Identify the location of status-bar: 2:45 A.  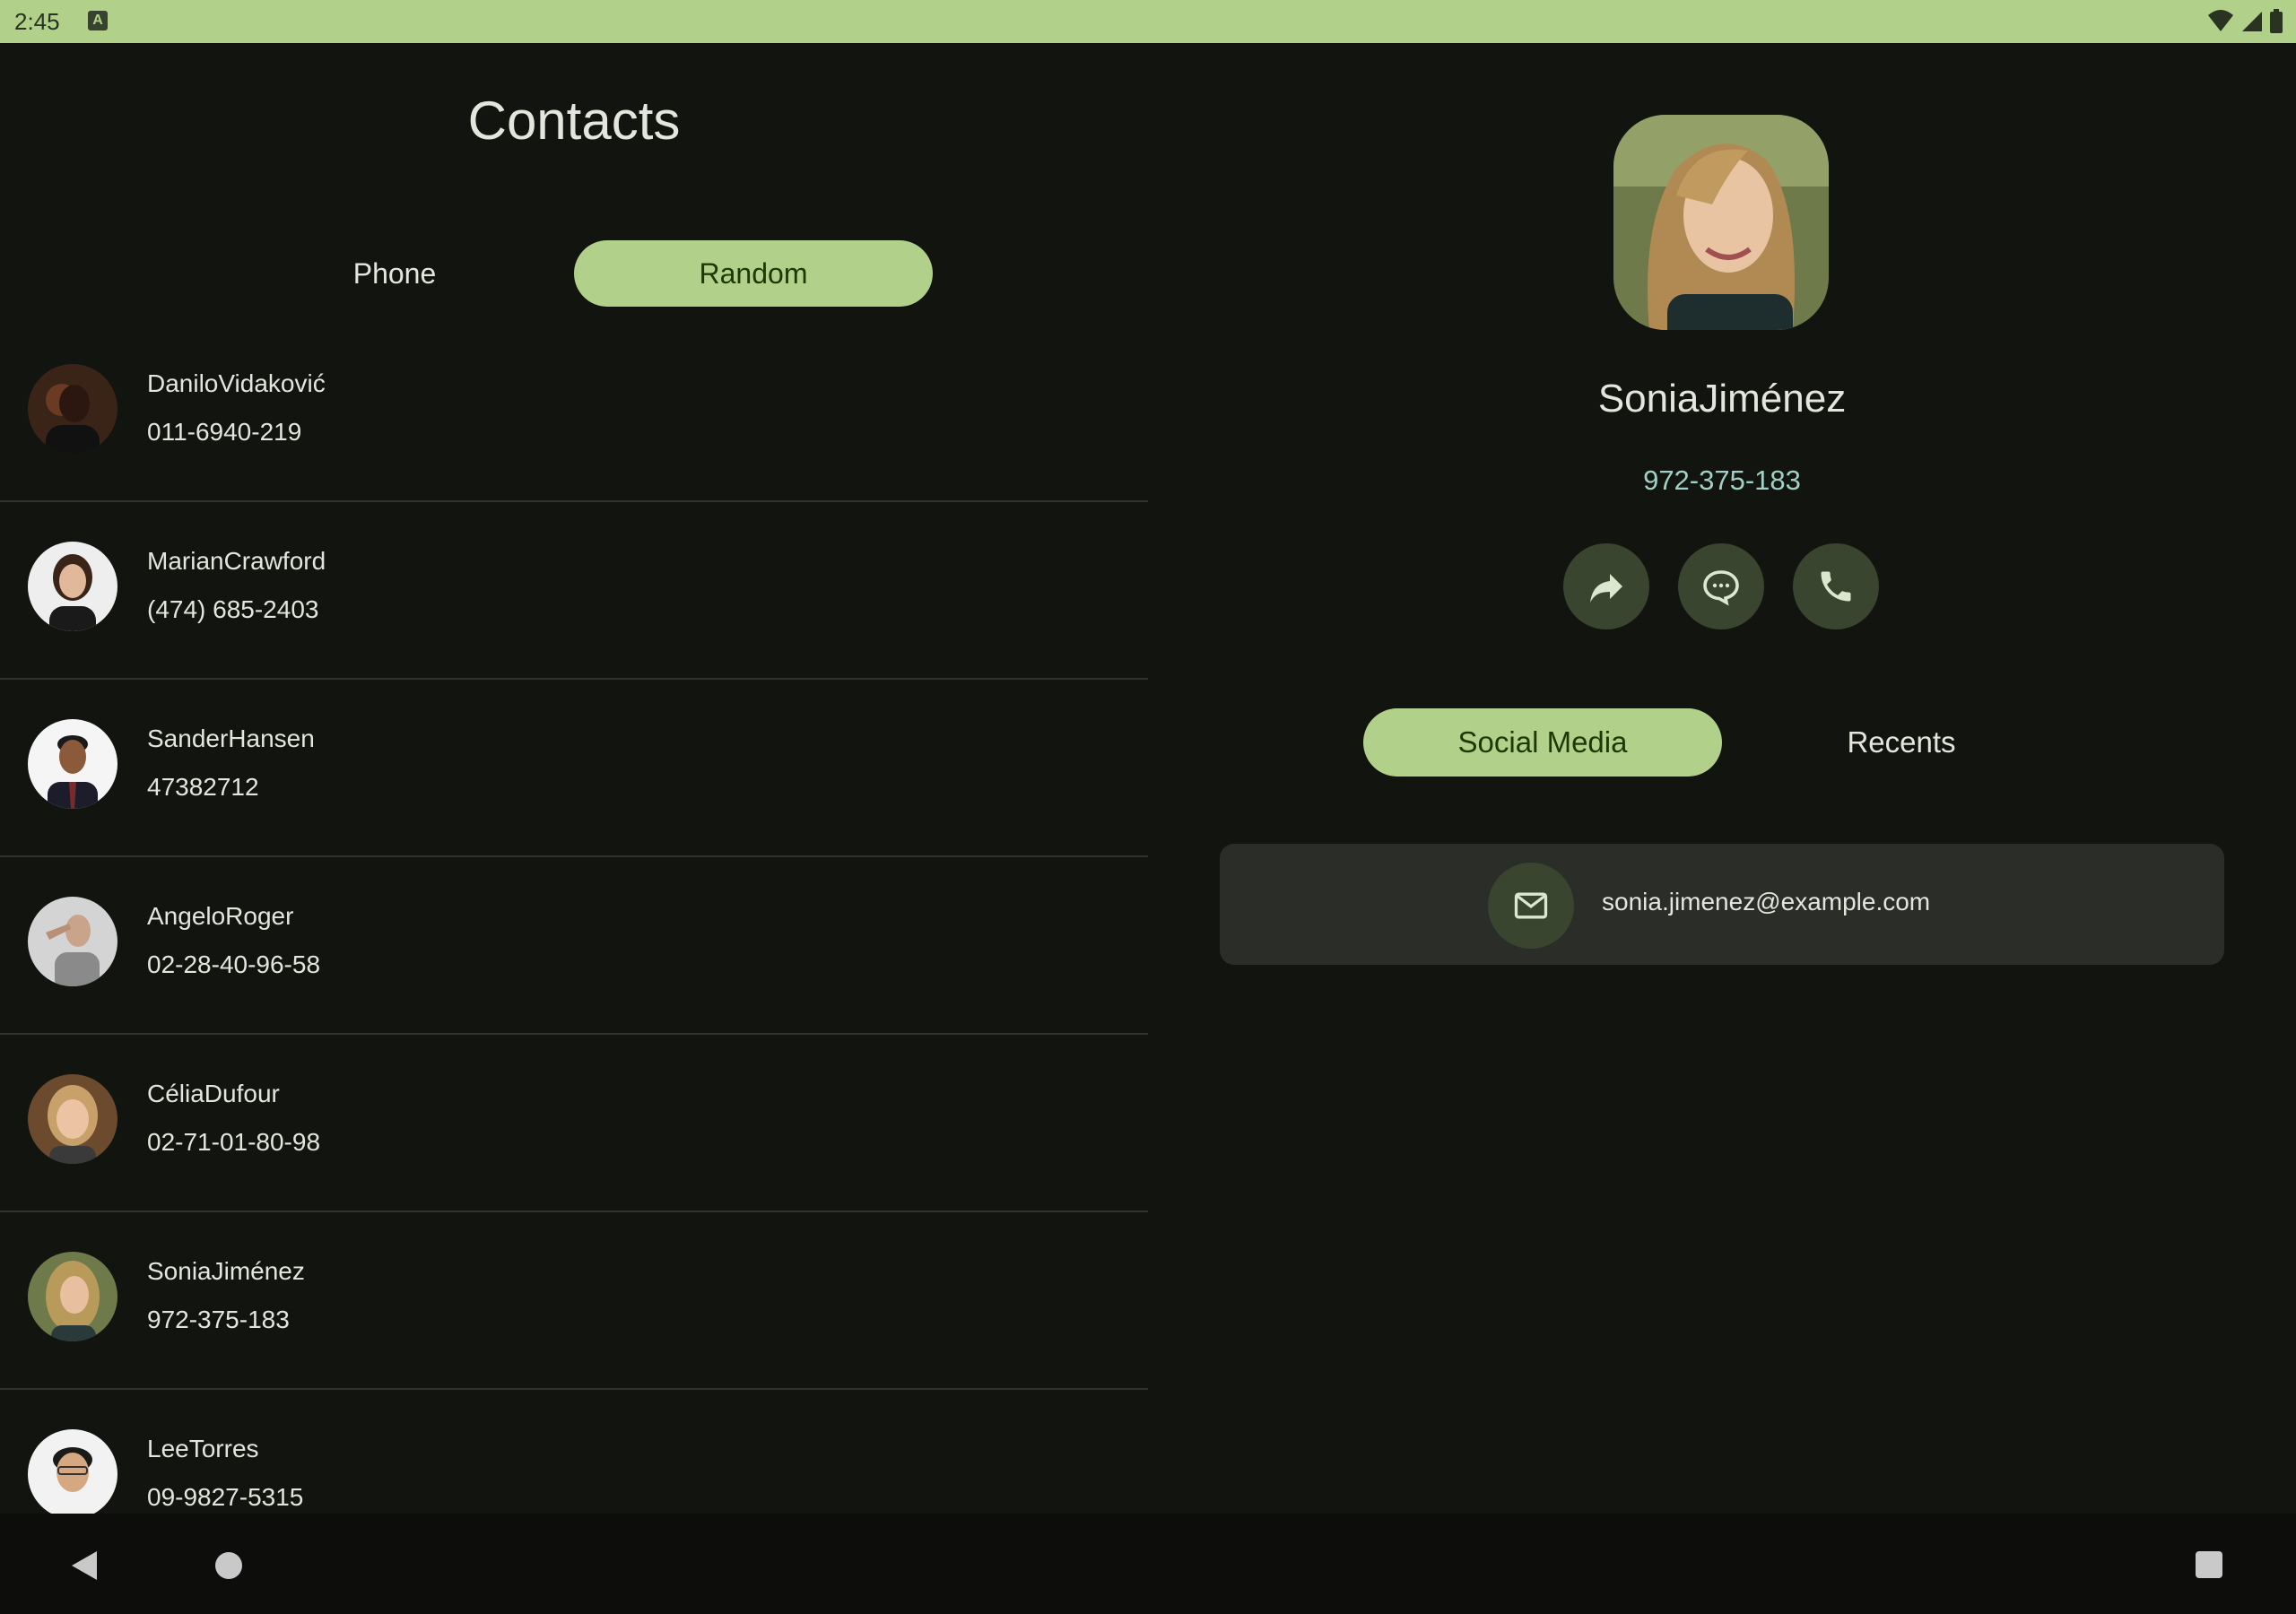
(1148, 21).